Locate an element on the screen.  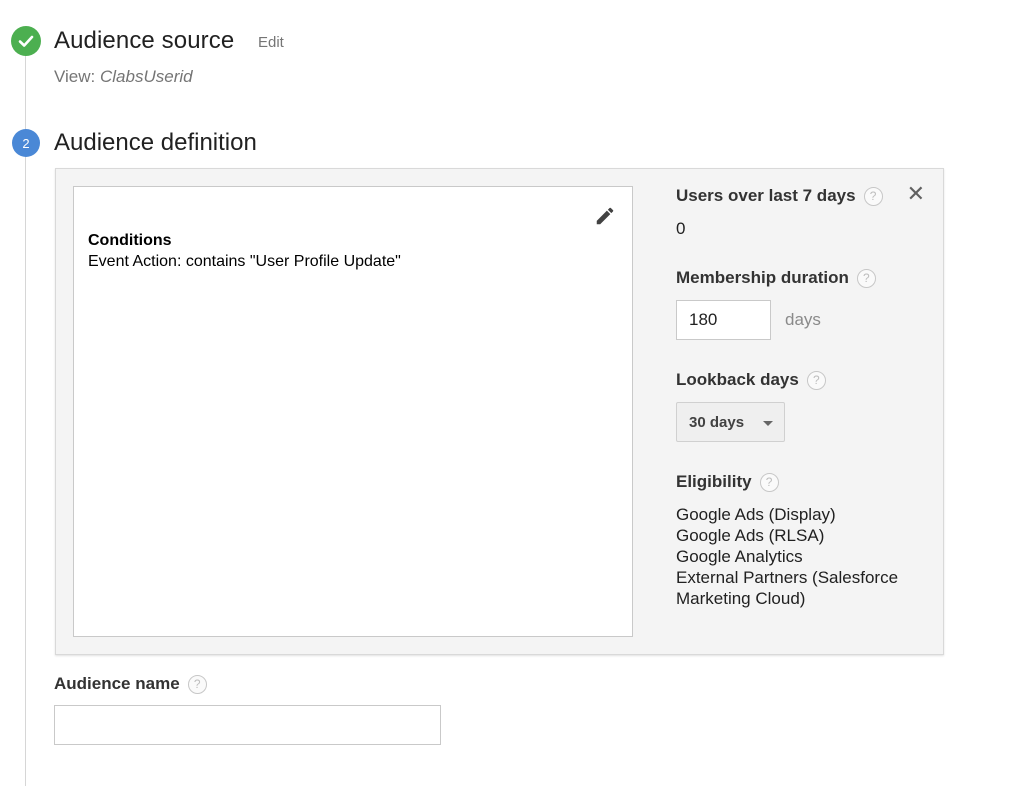
eligibility-label: Eligibility ? is located at coordinates (727, 482).